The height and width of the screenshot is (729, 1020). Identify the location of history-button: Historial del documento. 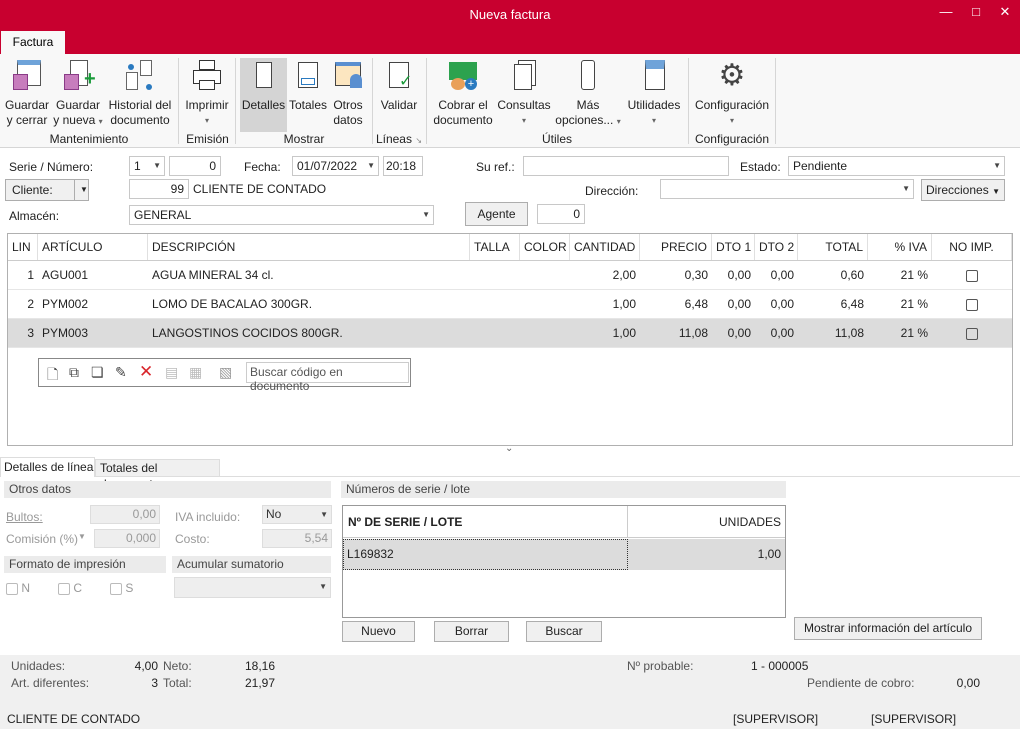
(140, 93).